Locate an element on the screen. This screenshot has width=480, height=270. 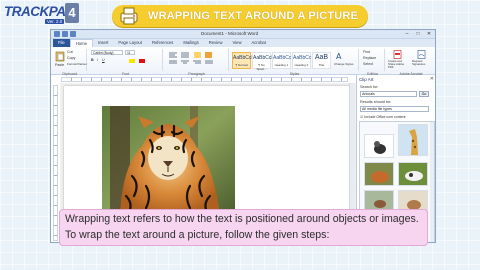
search-for-label: Search for: is located at coordinates (369, 87).